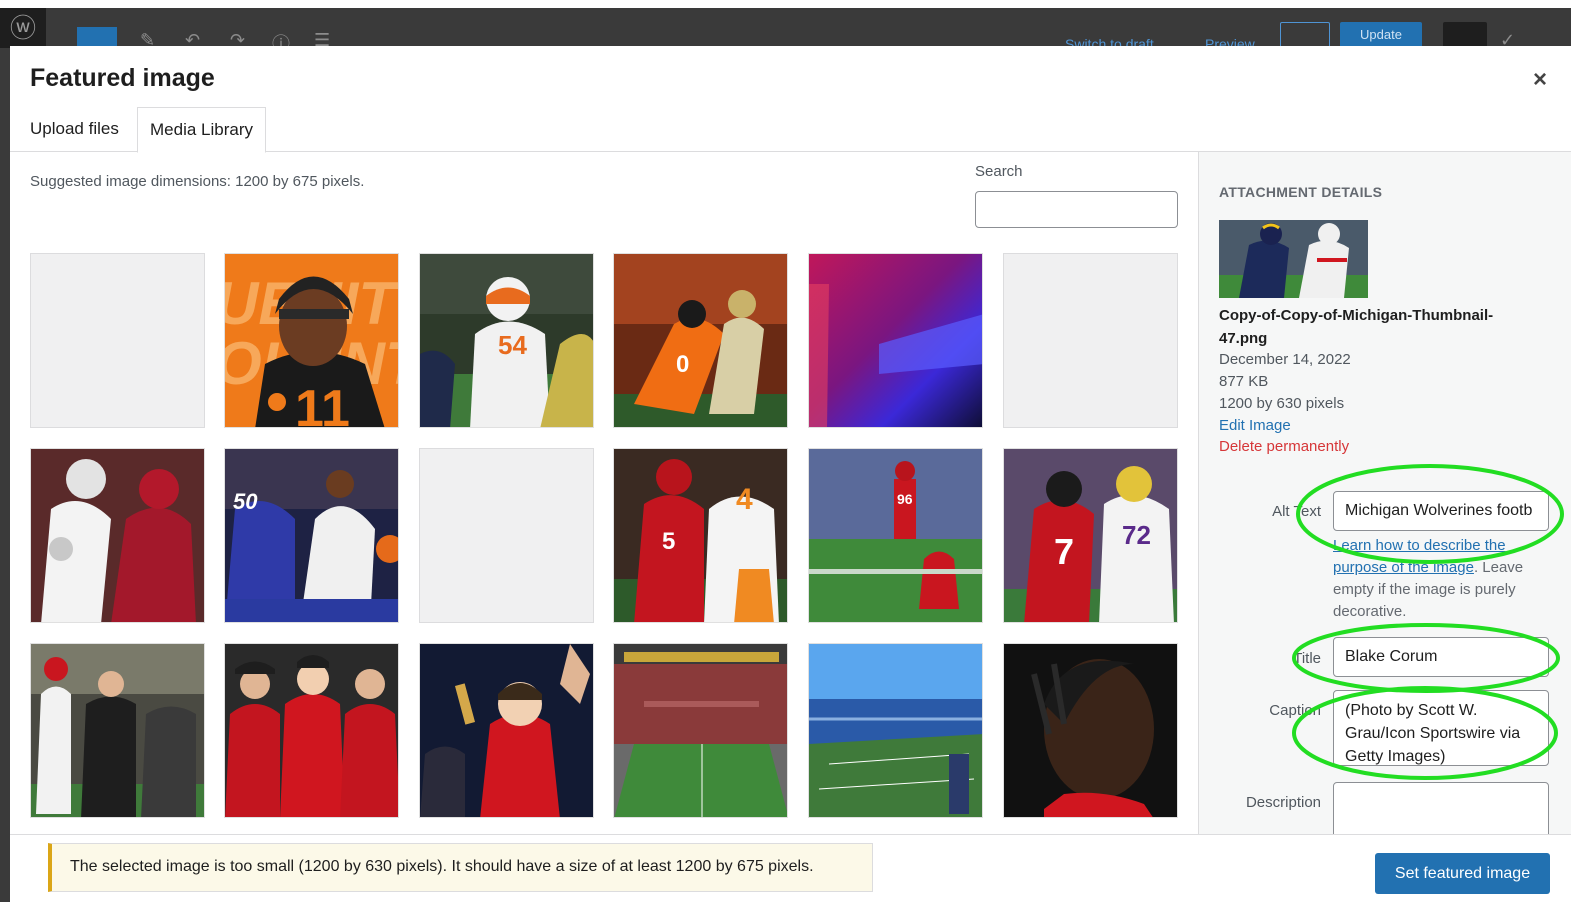  What do you see at coordinates (1441, 511) in the screenshot?
I see `alt-text-input: Michigan Wolverines footb` at bounding box center [1441, 511].